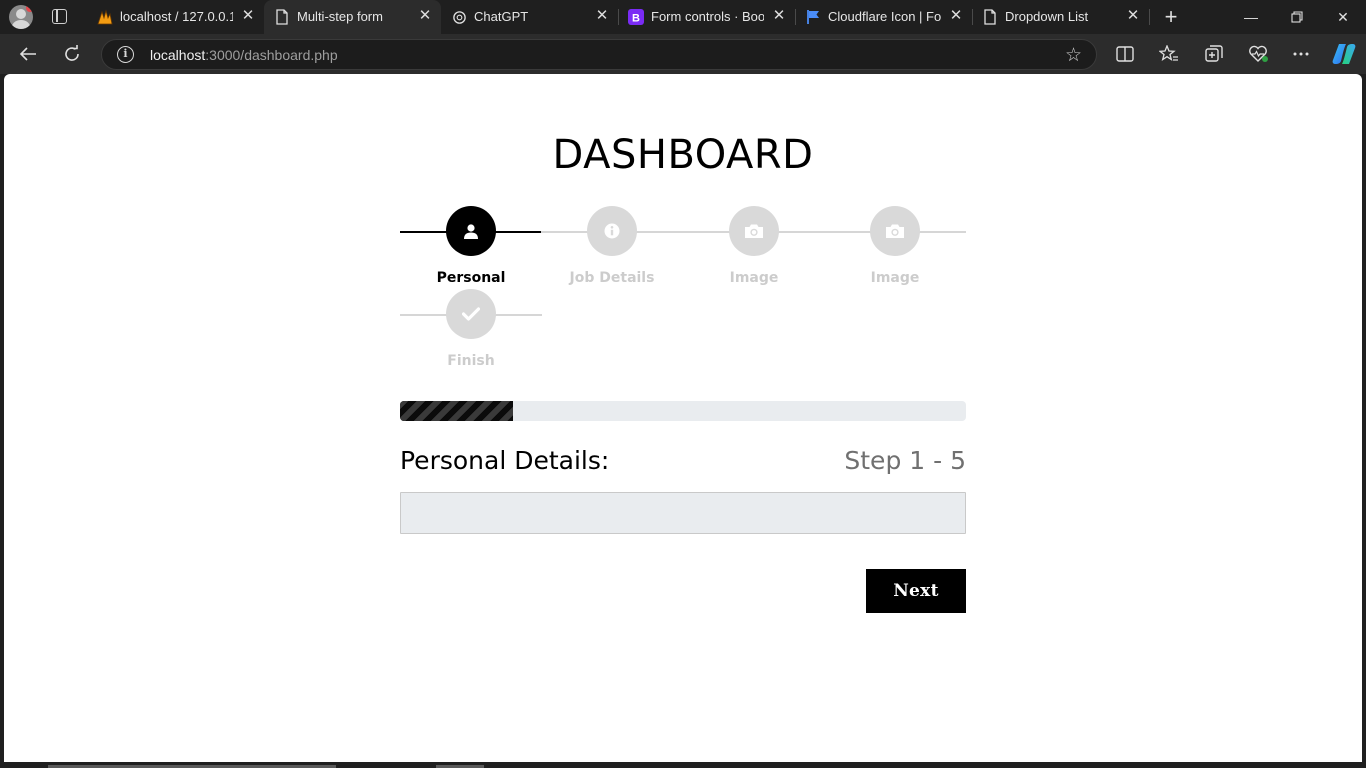 The height and width of the screenshot is (768, 1366). I want to click on next-button: Next, so click(916, 591).